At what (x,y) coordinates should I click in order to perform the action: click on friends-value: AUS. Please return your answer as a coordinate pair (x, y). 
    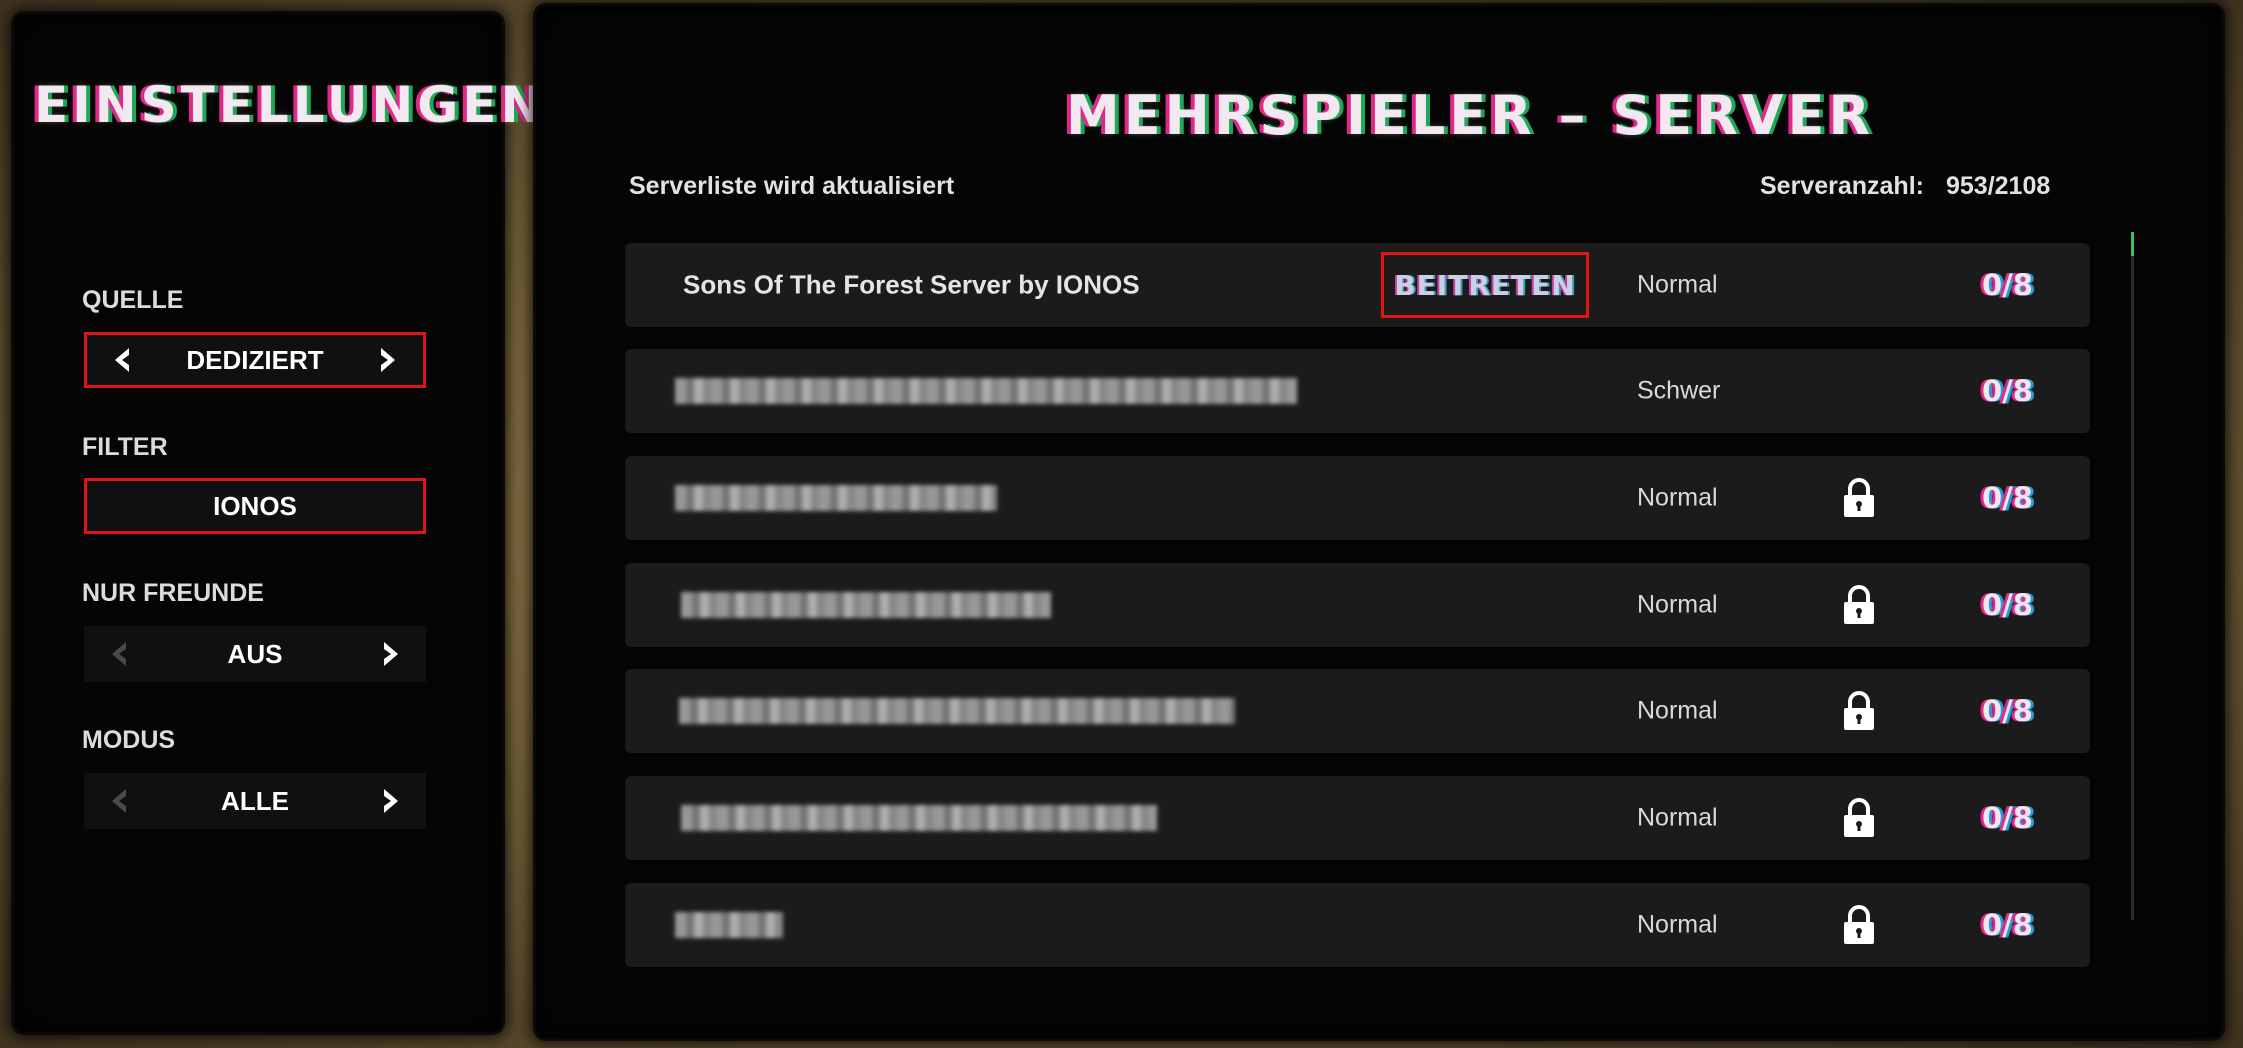
    Looking at the image, I should click on (255, 653).